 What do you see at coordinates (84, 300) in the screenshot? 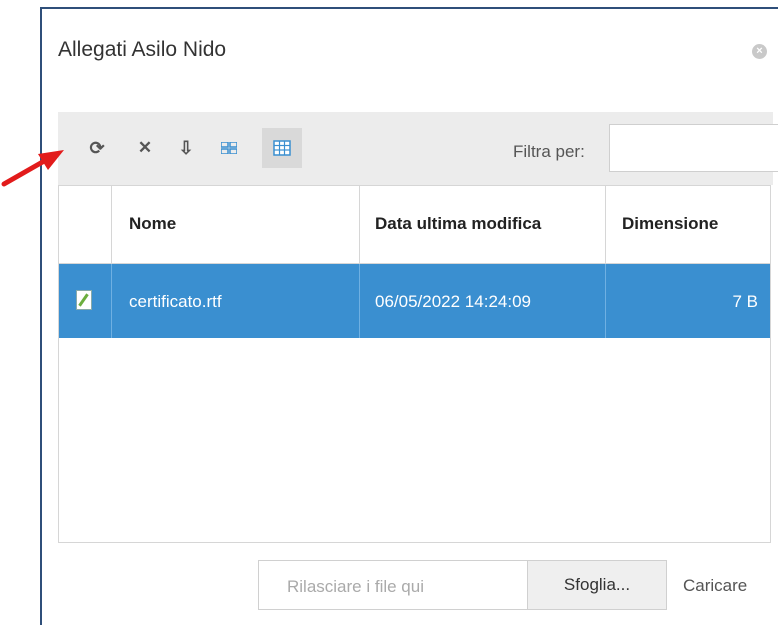
I see `rtf-file-icon` at bounding box center [84, 300].